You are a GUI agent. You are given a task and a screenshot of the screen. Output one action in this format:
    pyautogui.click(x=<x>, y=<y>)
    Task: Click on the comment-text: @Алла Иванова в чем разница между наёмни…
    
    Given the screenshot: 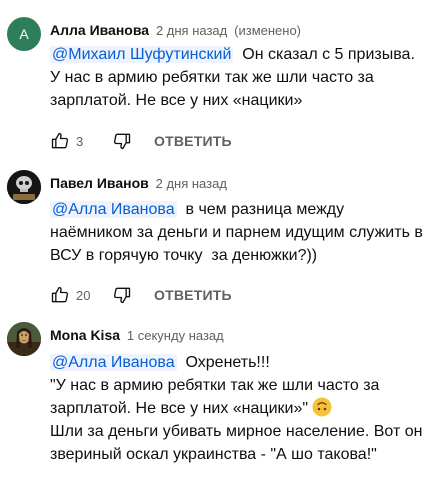 What is the action you would take?
    pyautogui.click(x=240, y=232)
    